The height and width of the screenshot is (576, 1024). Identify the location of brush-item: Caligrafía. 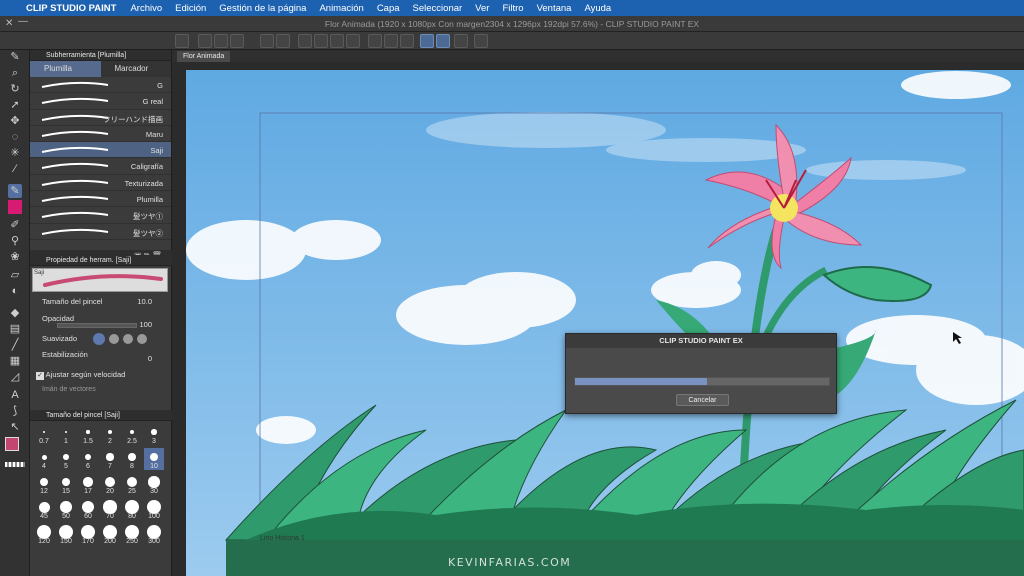
(100, 166).